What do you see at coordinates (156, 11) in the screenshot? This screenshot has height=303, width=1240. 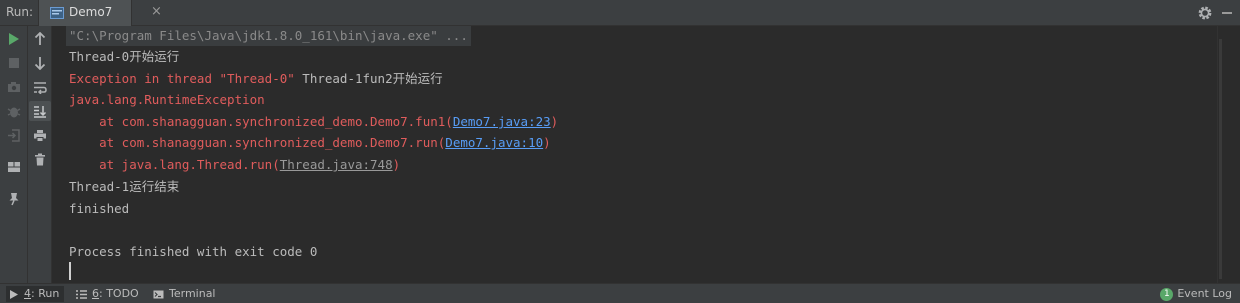 I see `close-icon: ×` at bounding box center [156, 11].